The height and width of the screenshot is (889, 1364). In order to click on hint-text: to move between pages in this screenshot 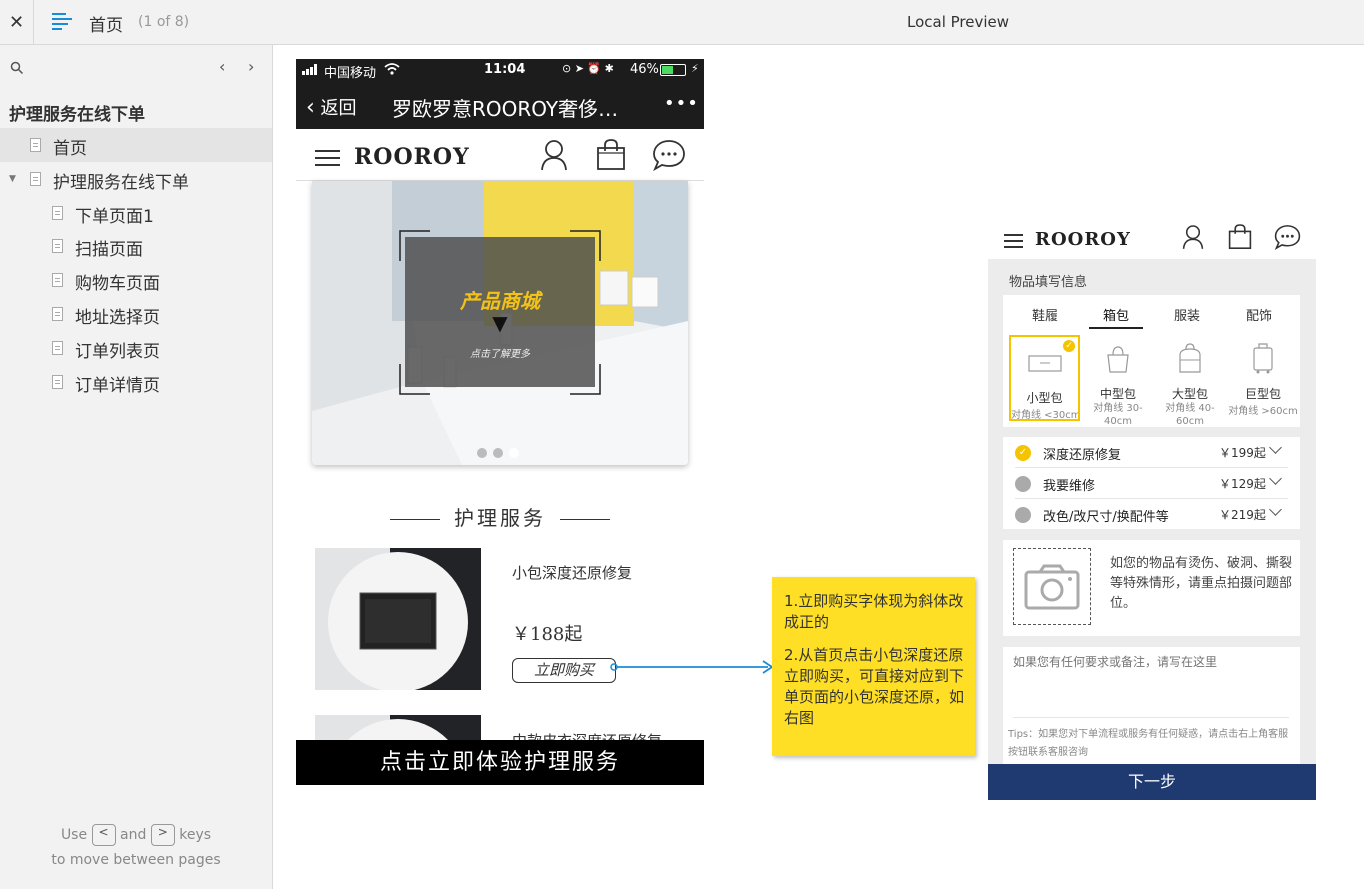, I will do `click(136, 860)`.